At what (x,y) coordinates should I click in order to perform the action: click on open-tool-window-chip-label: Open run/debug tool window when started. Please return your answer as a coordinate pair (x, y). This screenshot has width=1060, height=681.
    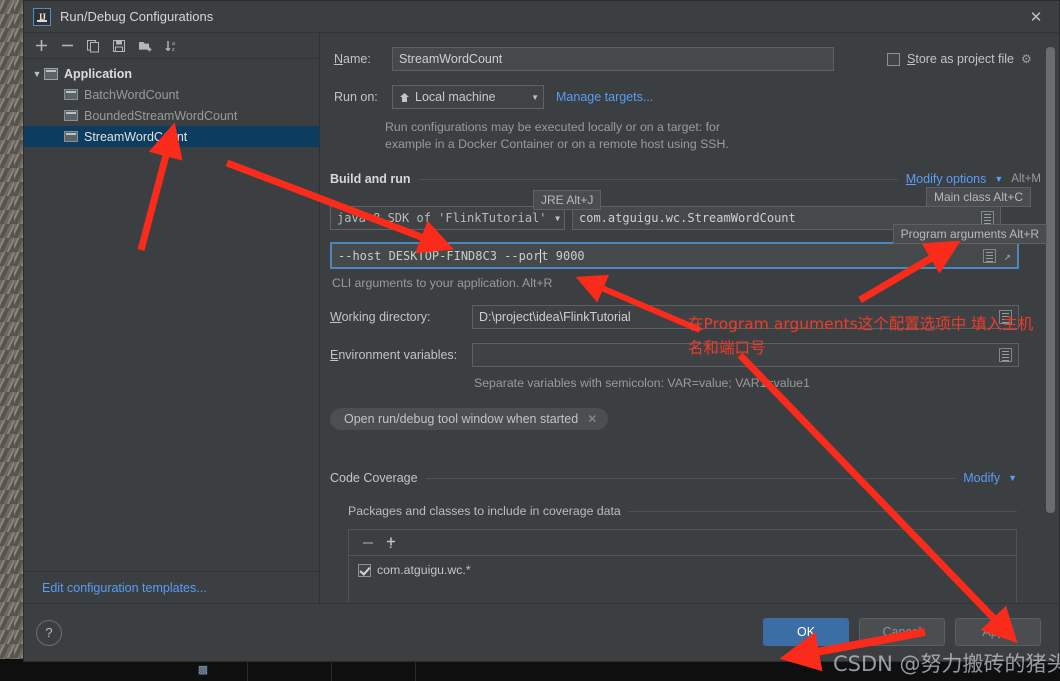
    Looking at the image, I should click on (461, 419).